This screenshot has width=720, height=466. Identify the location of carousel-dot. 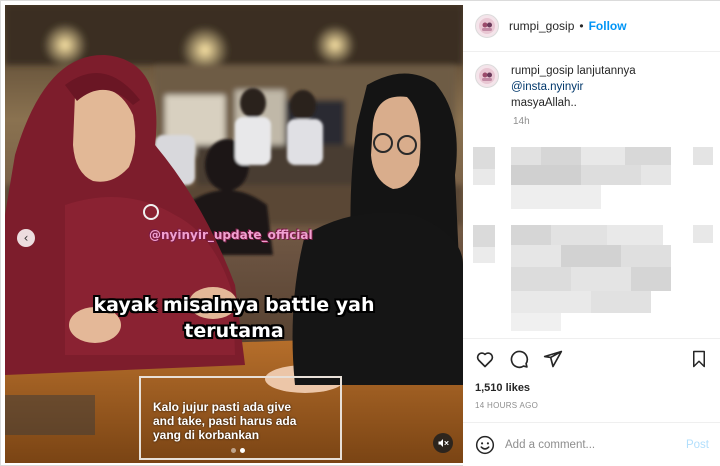
(233, 450).